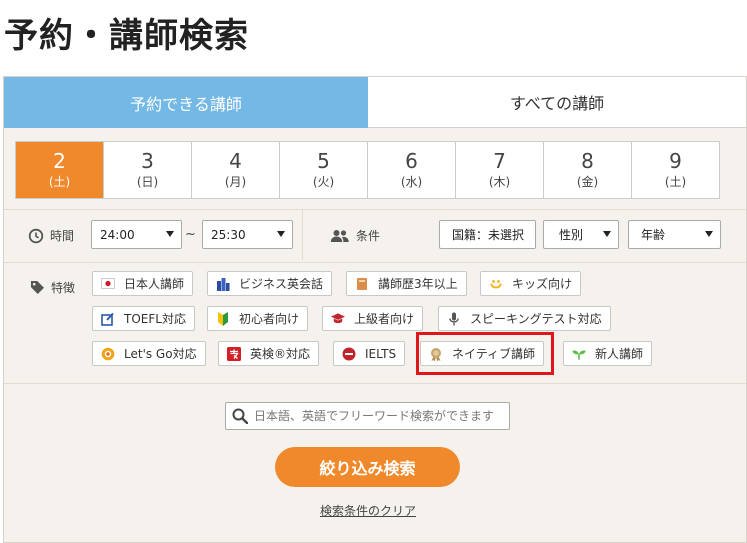 The width and height of the screenshot is (747, 543). Describe the element at coordinates (36, 235) in the screenshot. I see `clock-icon` at that location.